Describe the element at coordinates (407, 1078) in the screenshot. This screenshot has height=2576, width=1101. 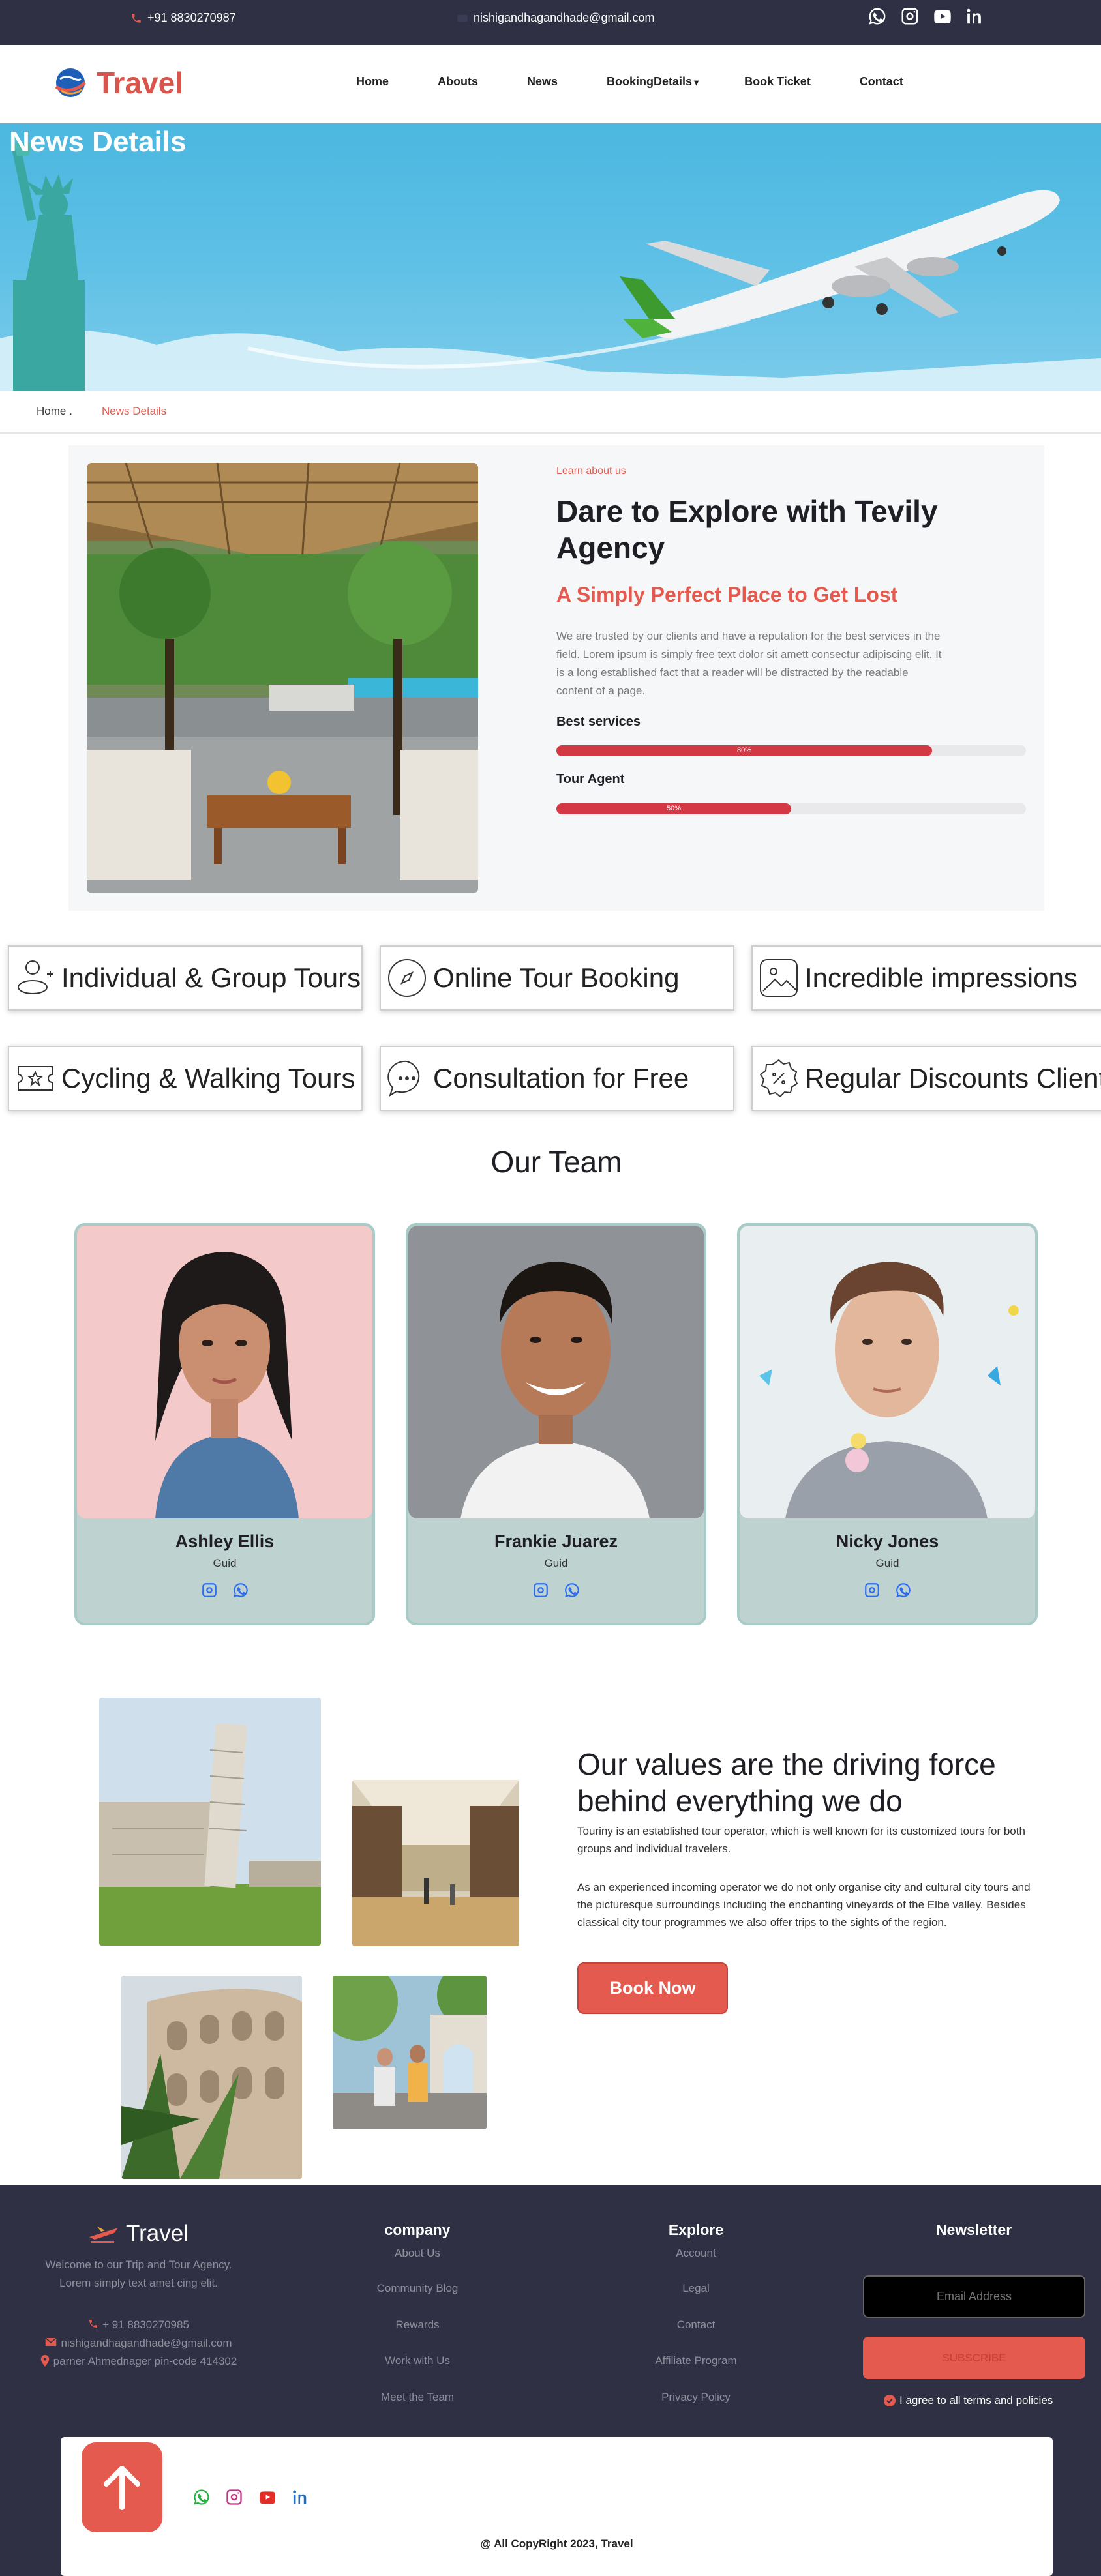
I see `chat-icon` at that location.